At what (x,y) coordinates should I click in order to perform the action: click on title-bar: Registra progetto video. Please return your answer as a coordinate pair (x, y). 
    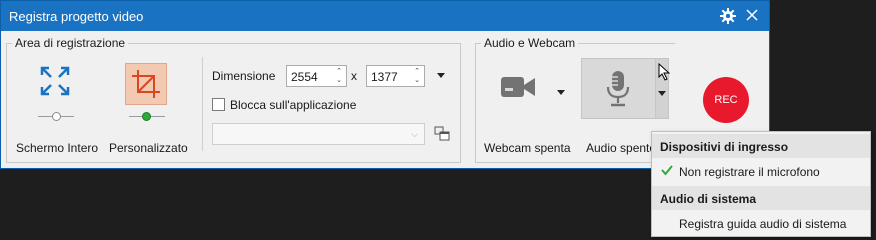
    Looking at the image, I should click on (385, 16).